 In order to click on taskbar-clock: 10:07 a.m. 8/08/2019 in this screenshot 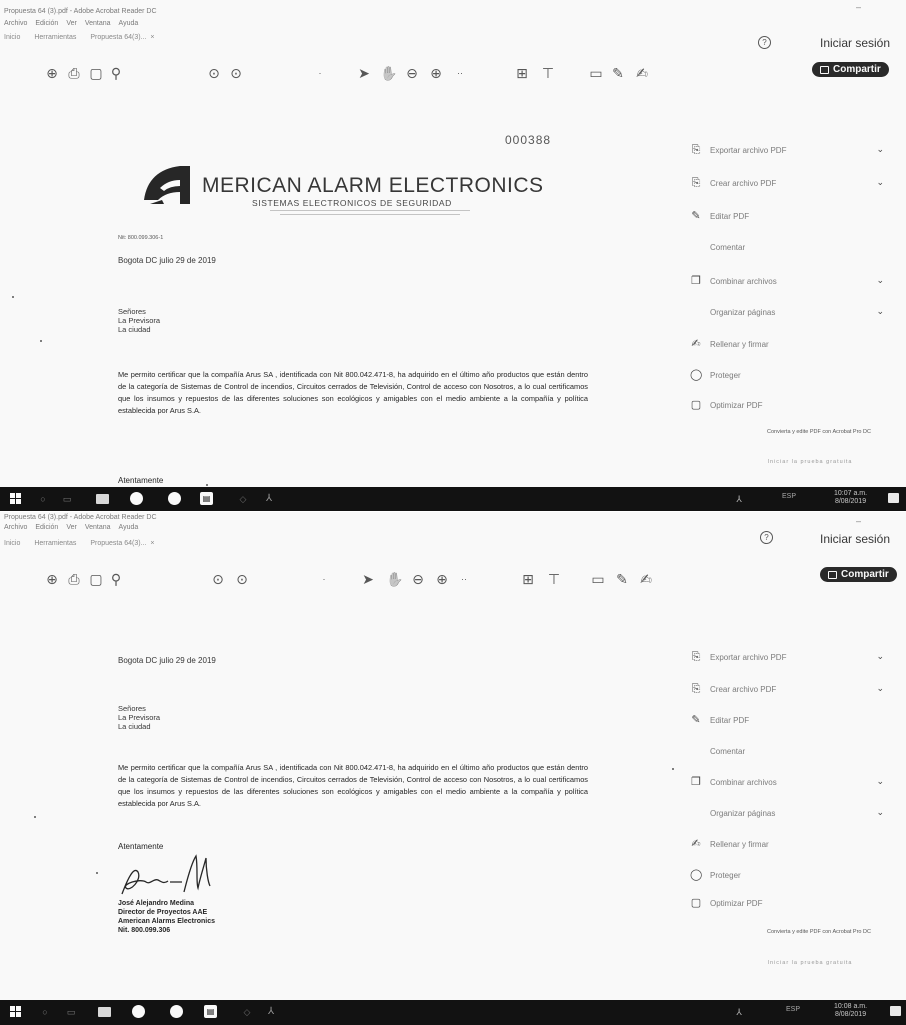, I will do `click(850, 498)`.